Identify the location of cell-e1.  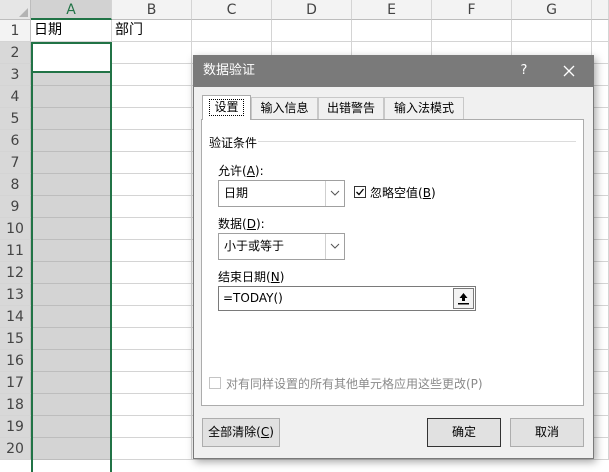
(392, 31).